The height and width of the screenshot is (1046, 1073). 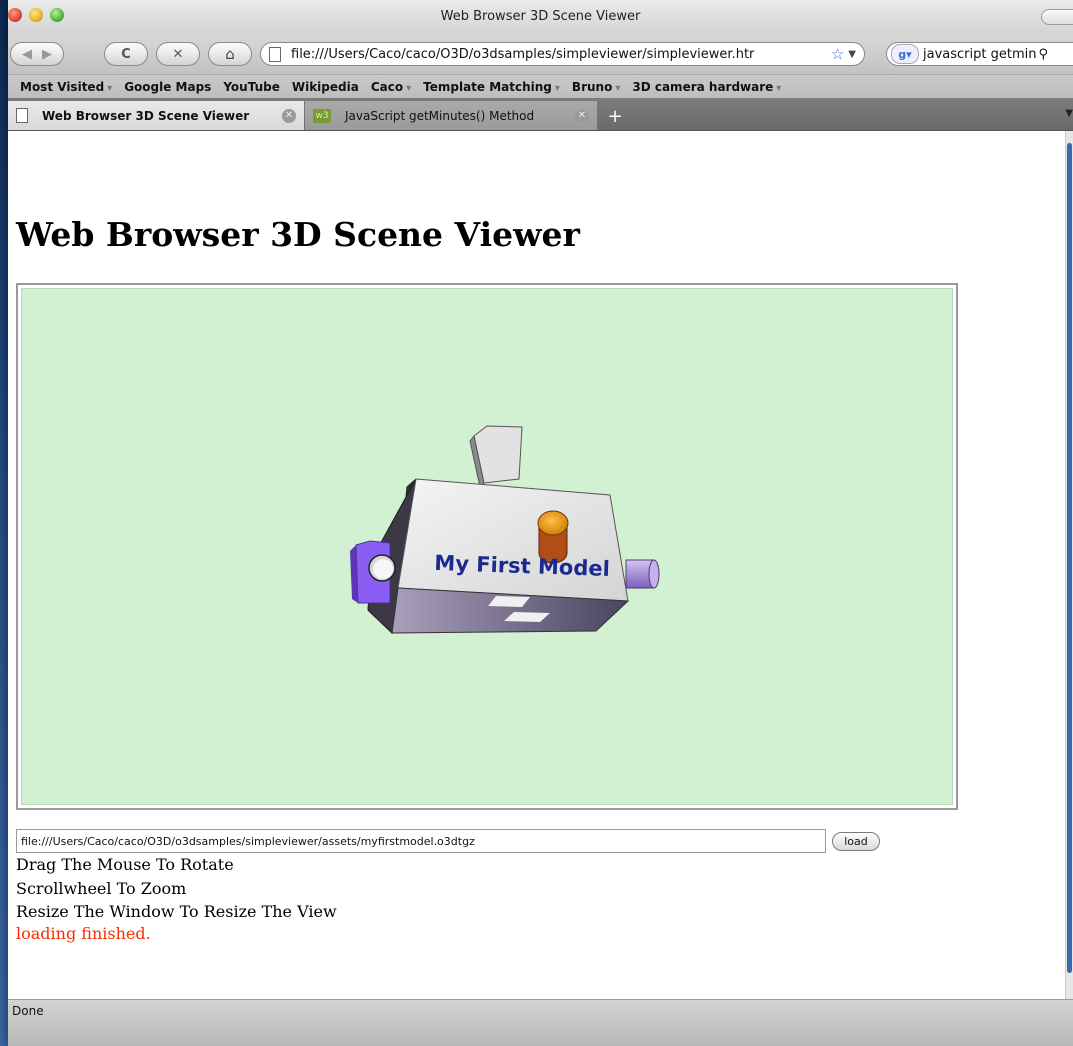 I want to click on title-bar: Web Browser 3D Scene Viewer, so click(x=540, y=19).